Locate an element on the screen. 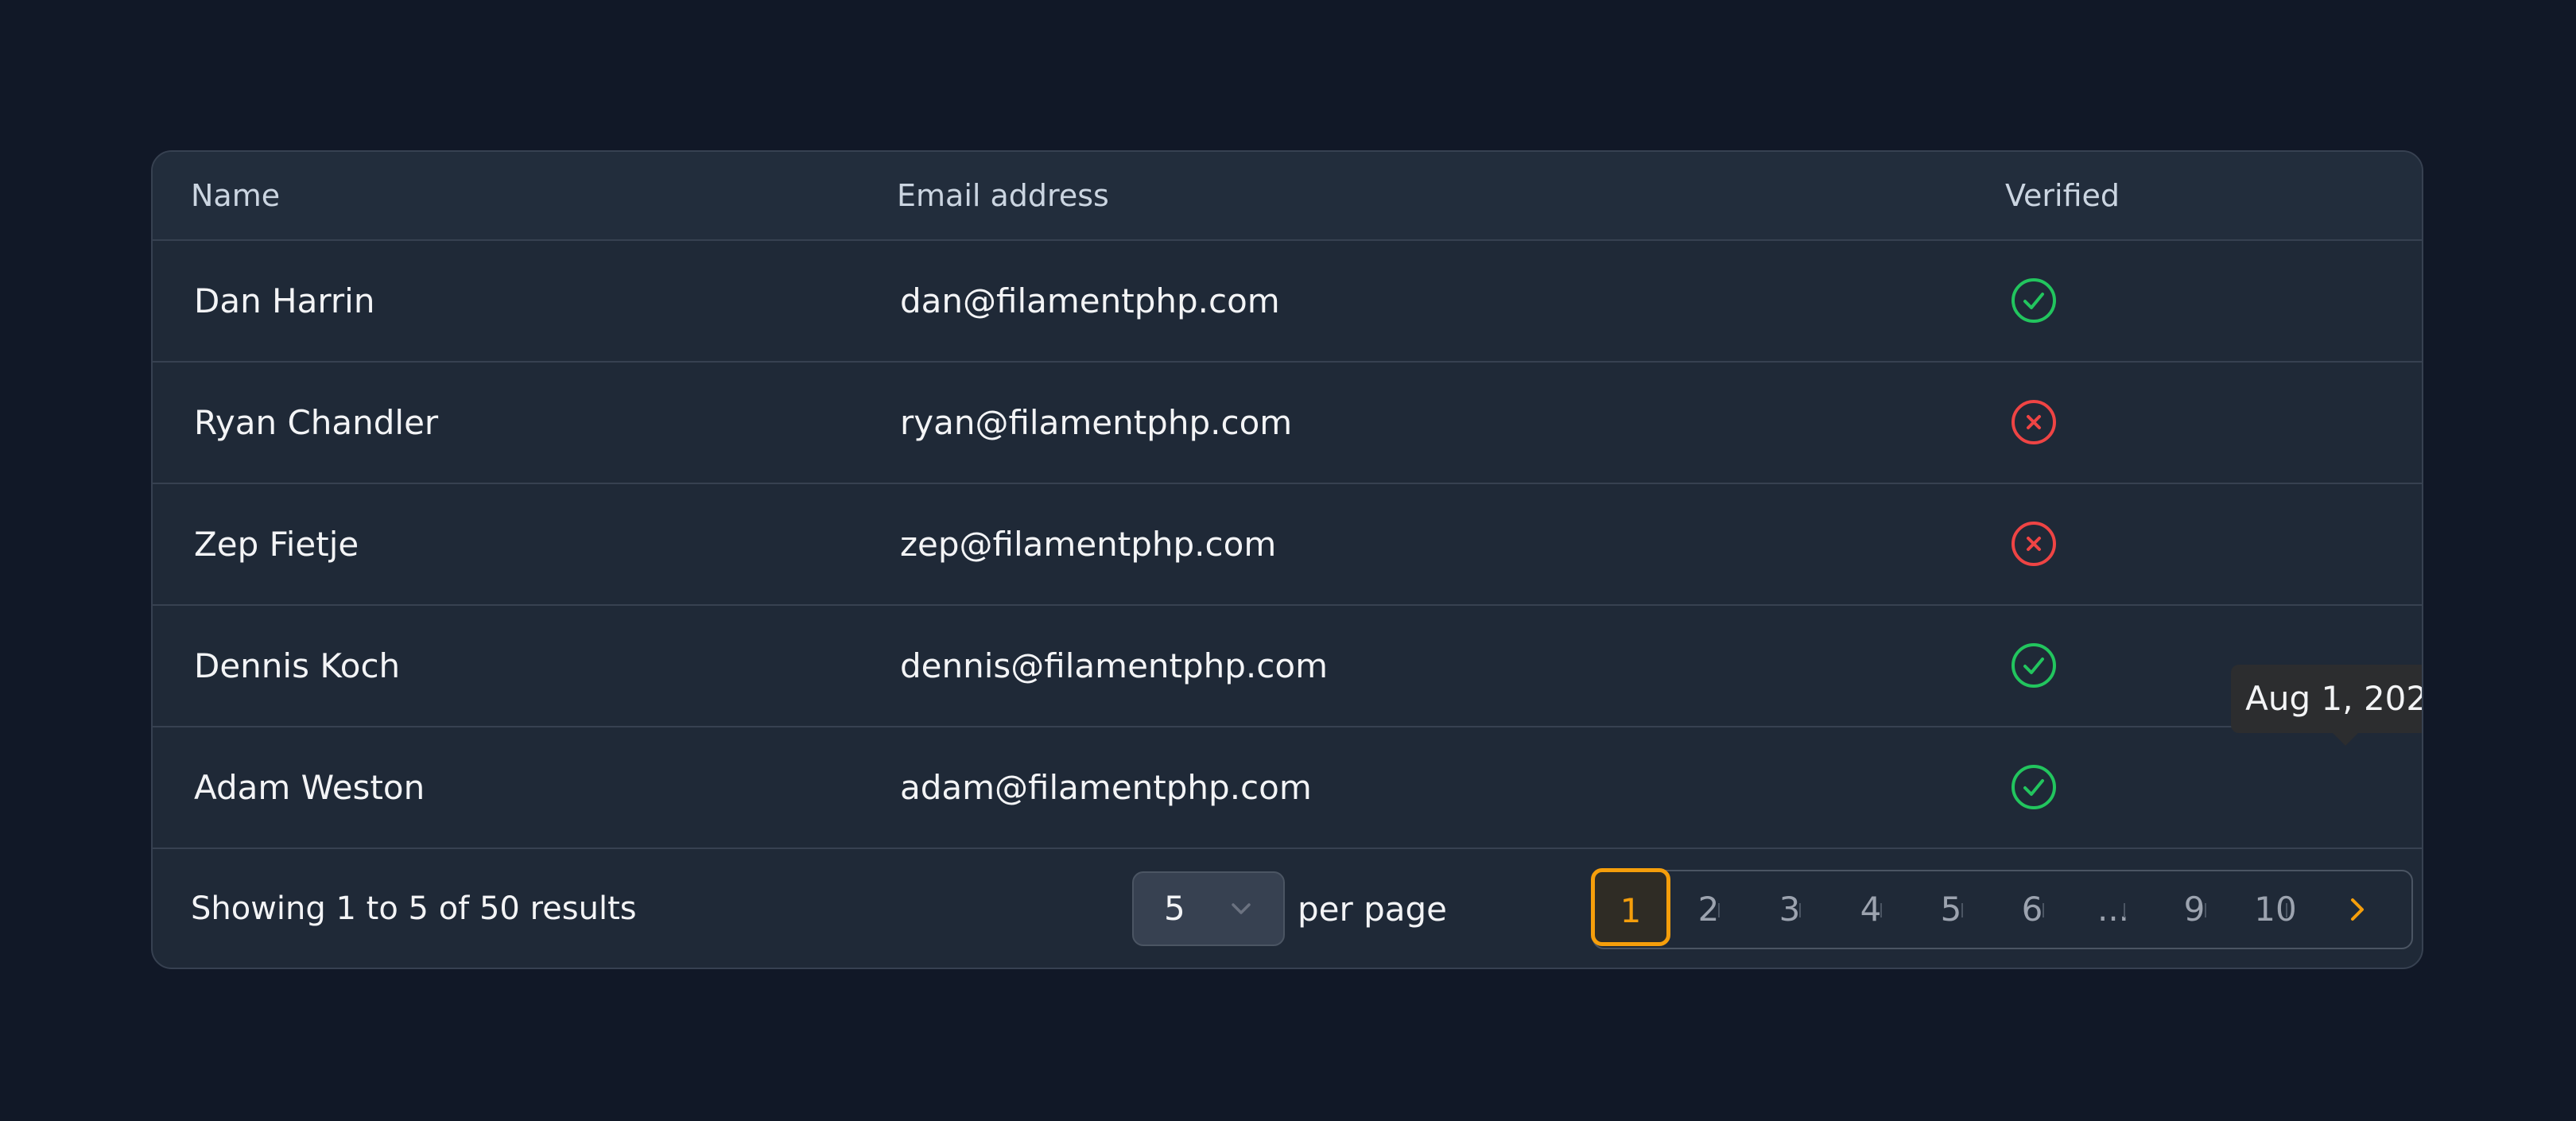 The width and height of the screenshot is (2576, 1121). column-header-name: Name is located at coordinates (236, 195).